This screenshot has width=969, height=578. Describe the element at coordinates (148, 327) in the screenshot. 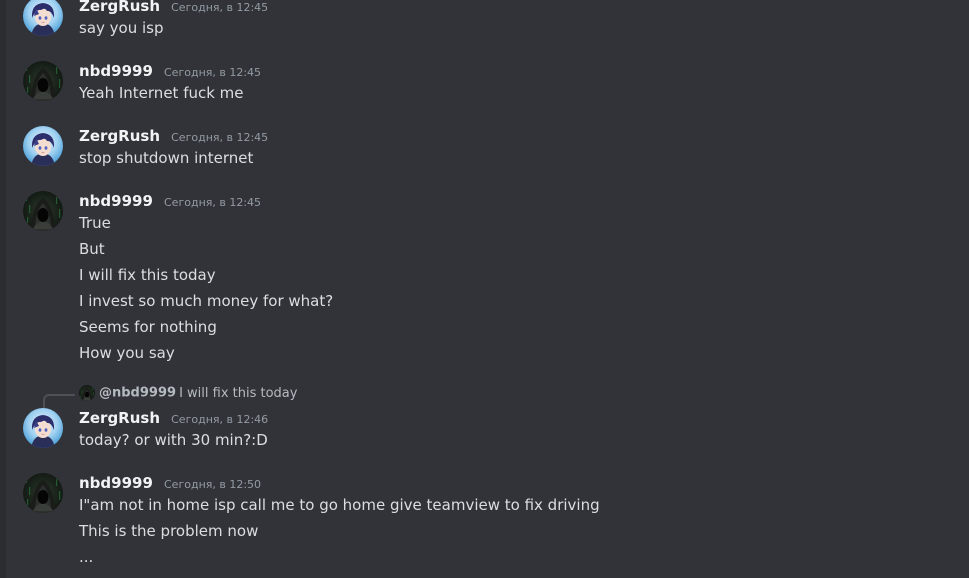

I see `message-text: Seems for nothing` at that location.